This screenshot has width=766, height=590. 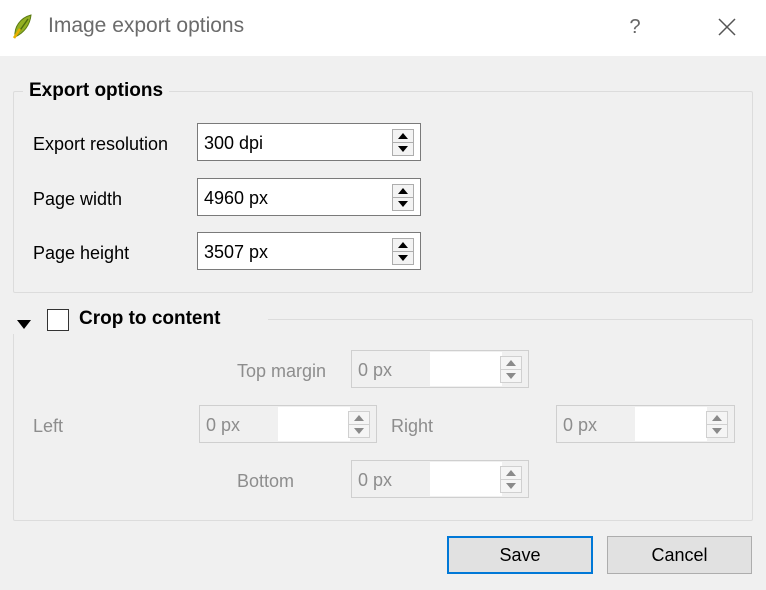 What do you see at coordinates (146, 25) in the screenshot?
I see `window-title: Image export options` at bounding box center [146, 25].